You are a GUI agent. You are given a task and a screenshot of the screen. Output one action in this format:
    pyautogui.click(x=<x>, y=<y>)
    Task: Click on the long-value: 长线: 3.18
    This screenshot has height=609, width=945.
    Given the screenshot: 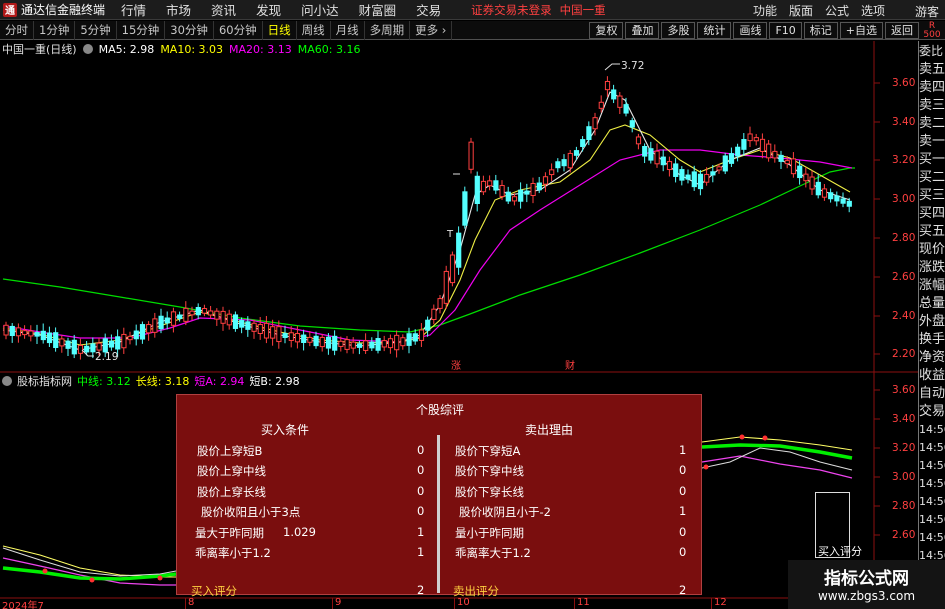 What is the action you would take?
    pyautogui.click(x=162, y=381)
    